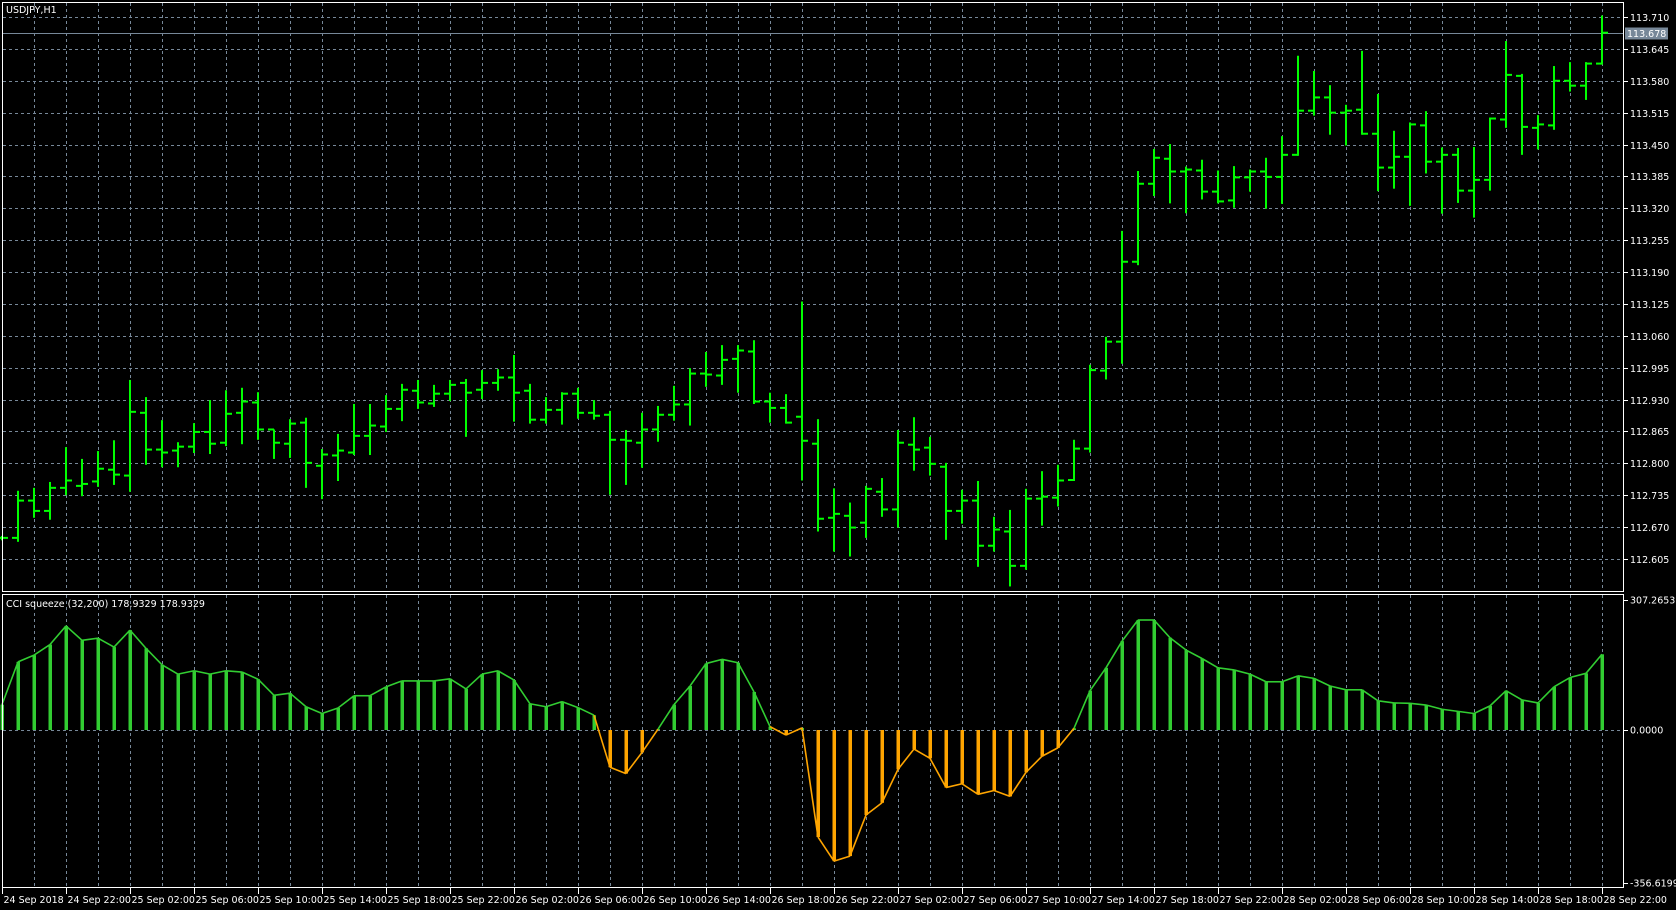 The image size is (1676, 910). Describe the element at coordinates (355, 900) in the screenshot. I see `time-label: 25 Sep 14:00` at that location.